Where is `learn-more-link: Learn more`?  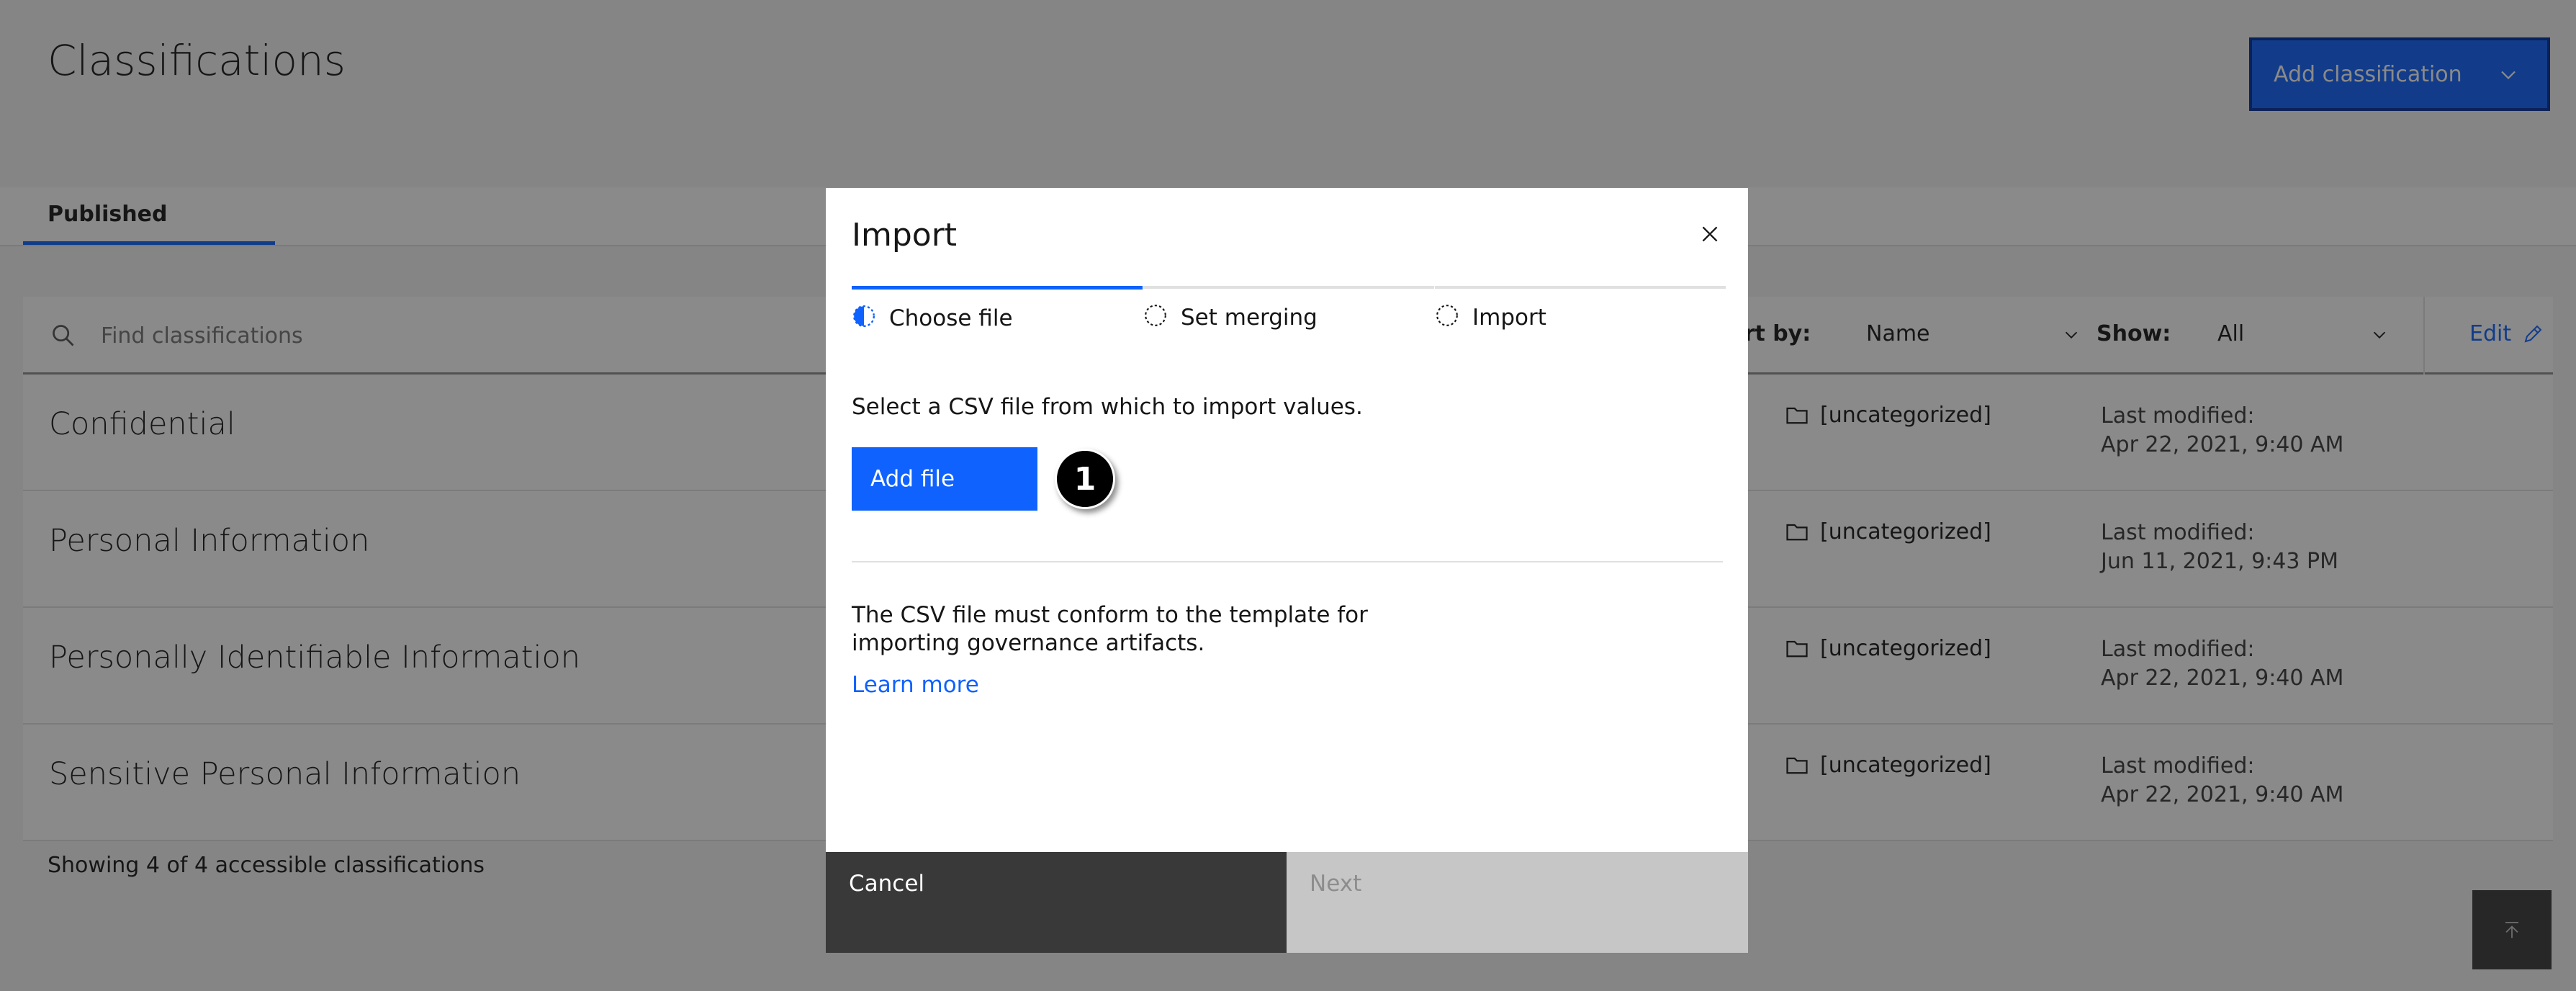
learn-more-link: Learn more is located at coordinates (915, 685).